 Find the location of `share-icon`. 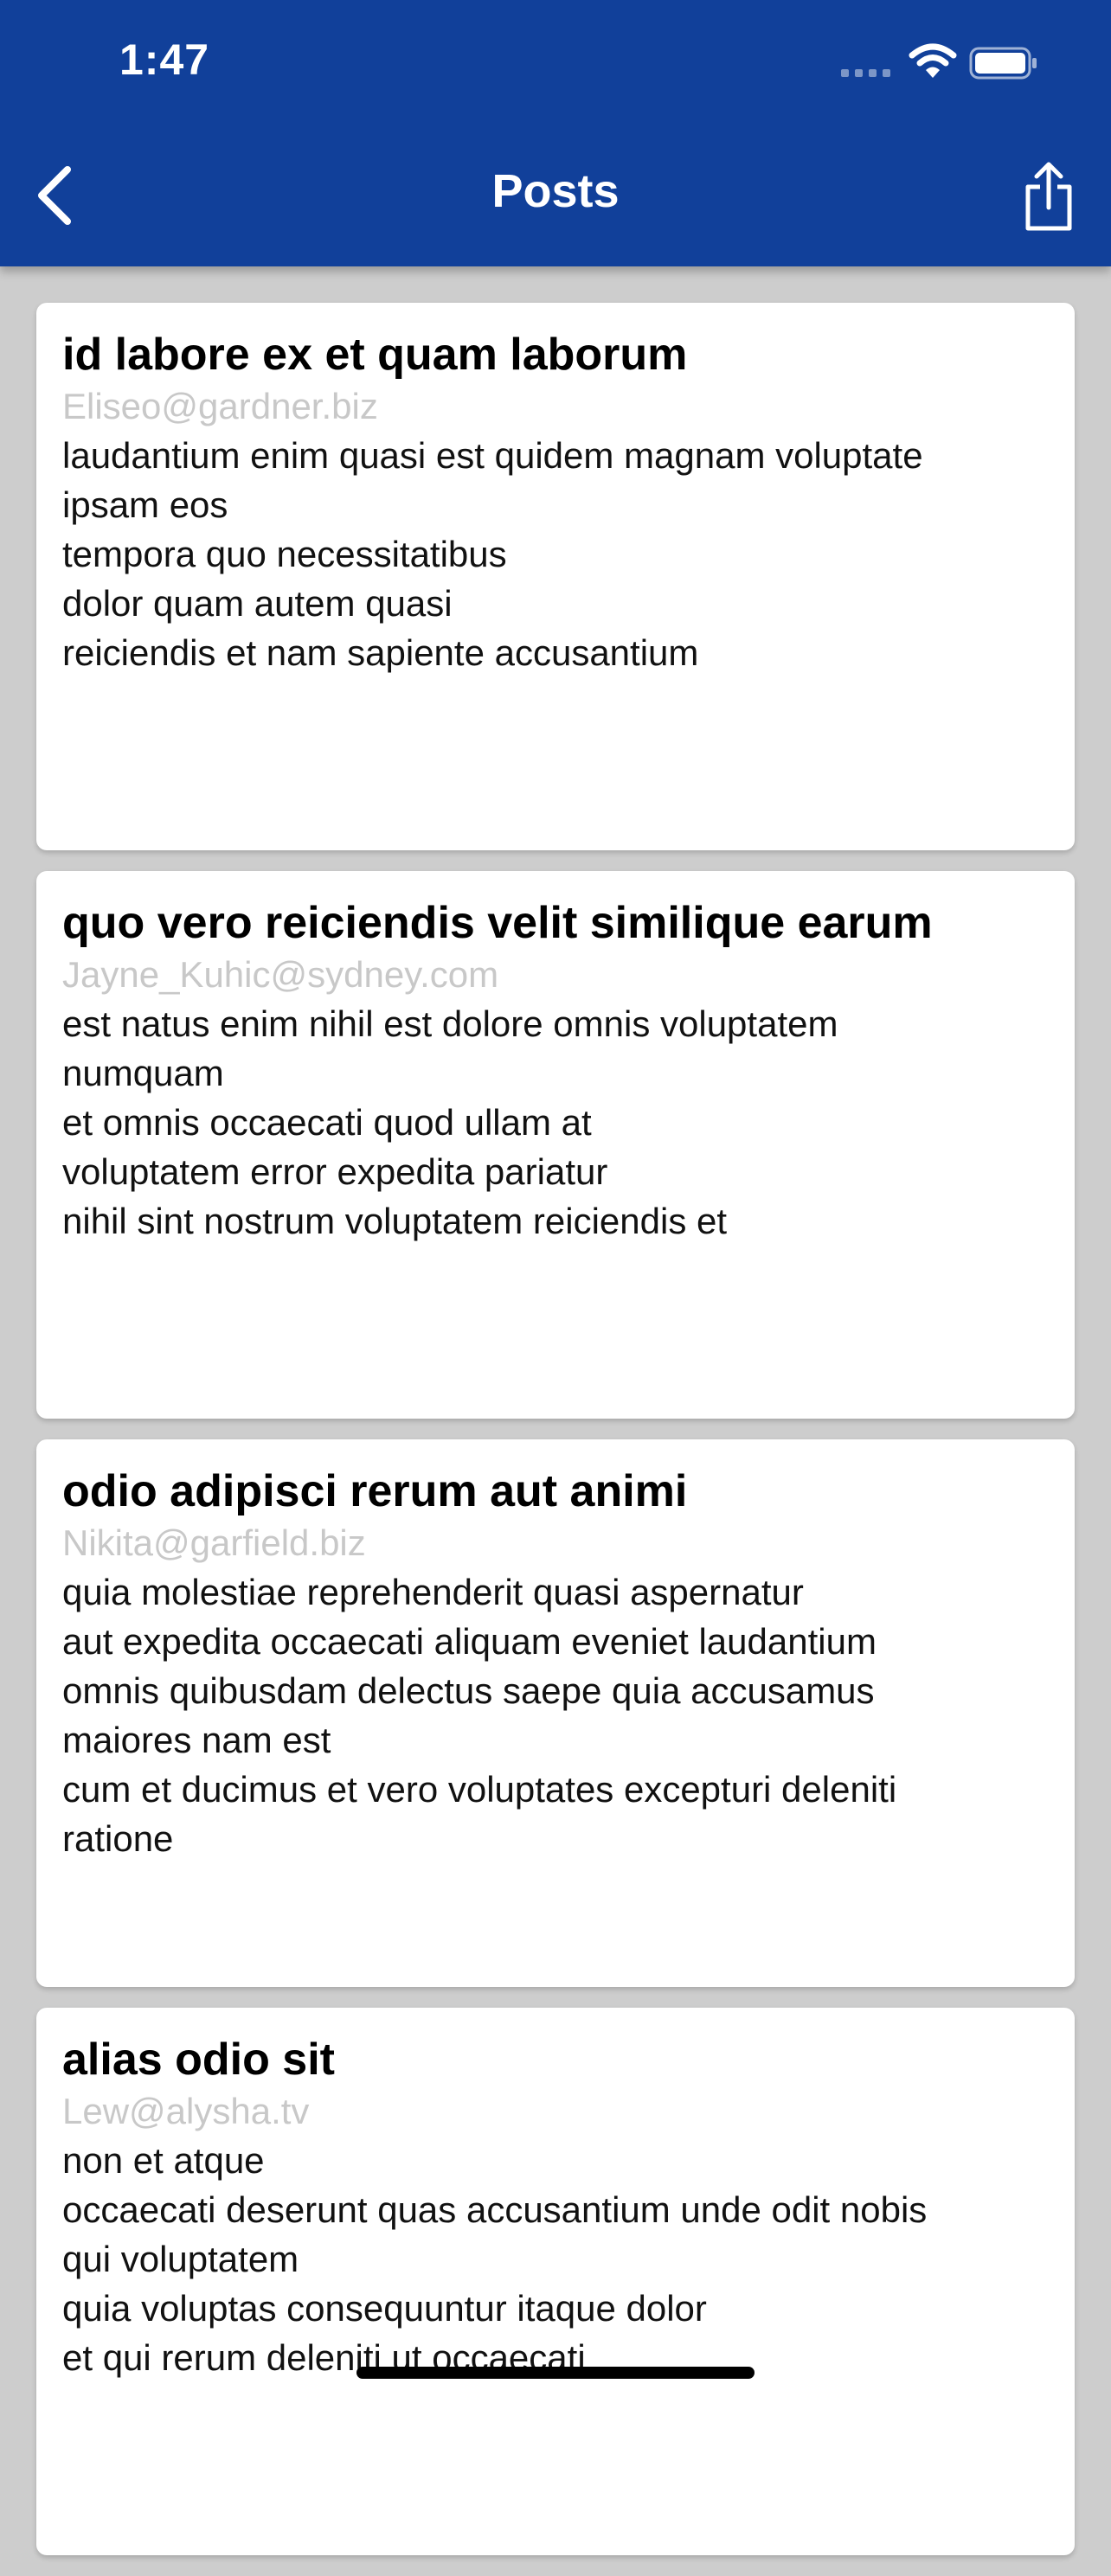

share-icon is located at coordinates (1048, 196).